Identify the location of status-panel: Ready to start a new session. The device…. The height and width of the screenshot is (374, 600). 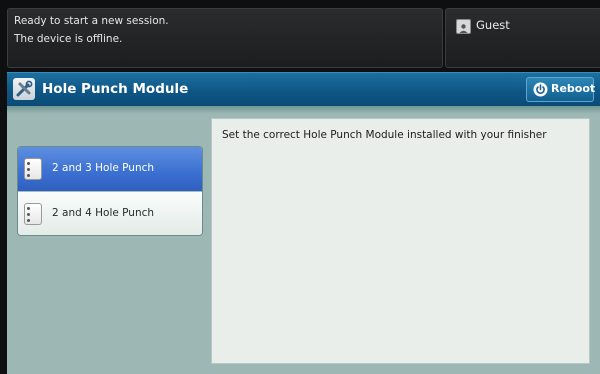
(225, 38).